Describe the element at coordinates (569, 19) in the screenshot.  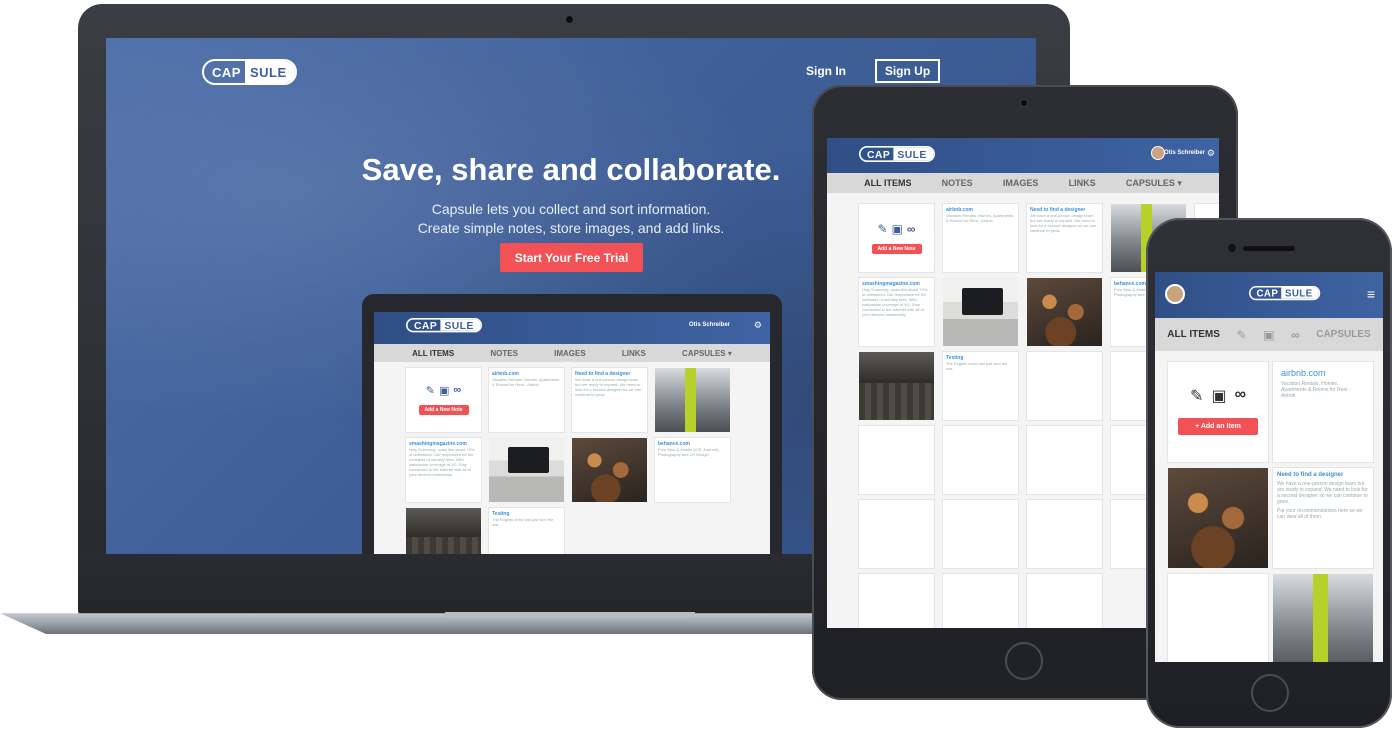
I see `laptop-camera` at that location.